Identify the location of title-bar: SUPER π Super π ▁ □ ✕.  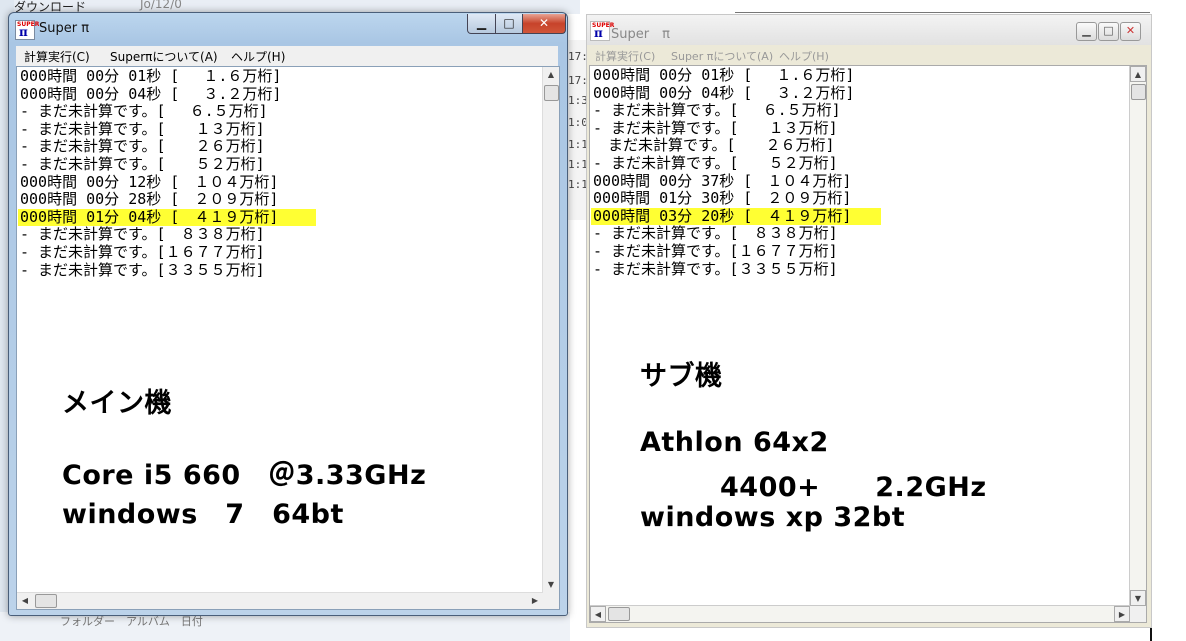
(869, 30).